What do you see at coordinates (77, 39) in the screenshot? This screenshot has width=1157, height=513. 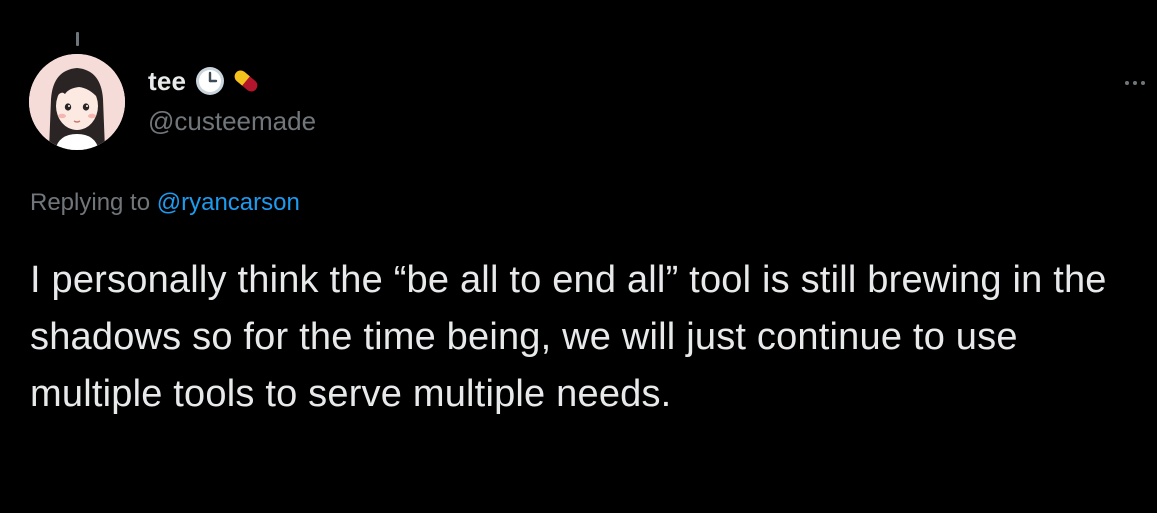 I see `thread-connector-line` at bounding box center [77, 39].